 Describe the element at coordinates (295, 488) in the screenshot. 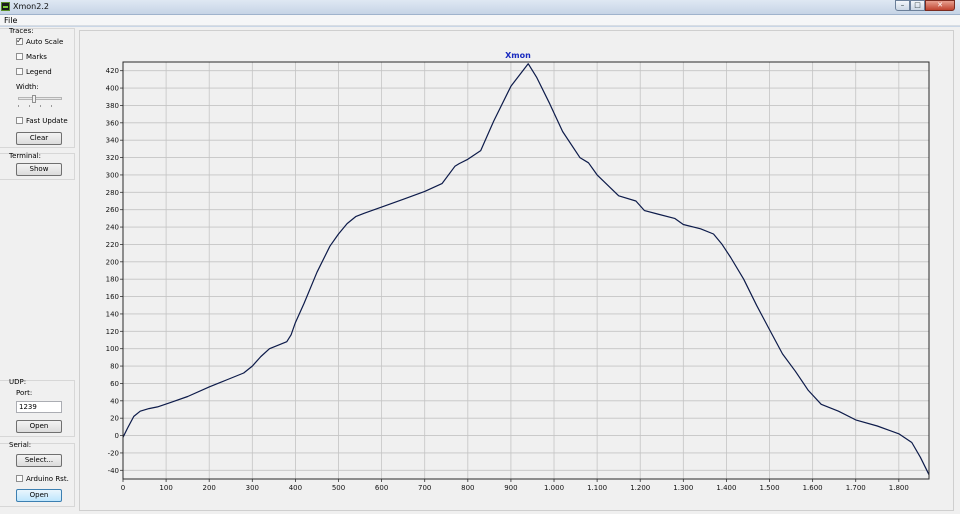

I see `x-tick-label: 400` at that location.